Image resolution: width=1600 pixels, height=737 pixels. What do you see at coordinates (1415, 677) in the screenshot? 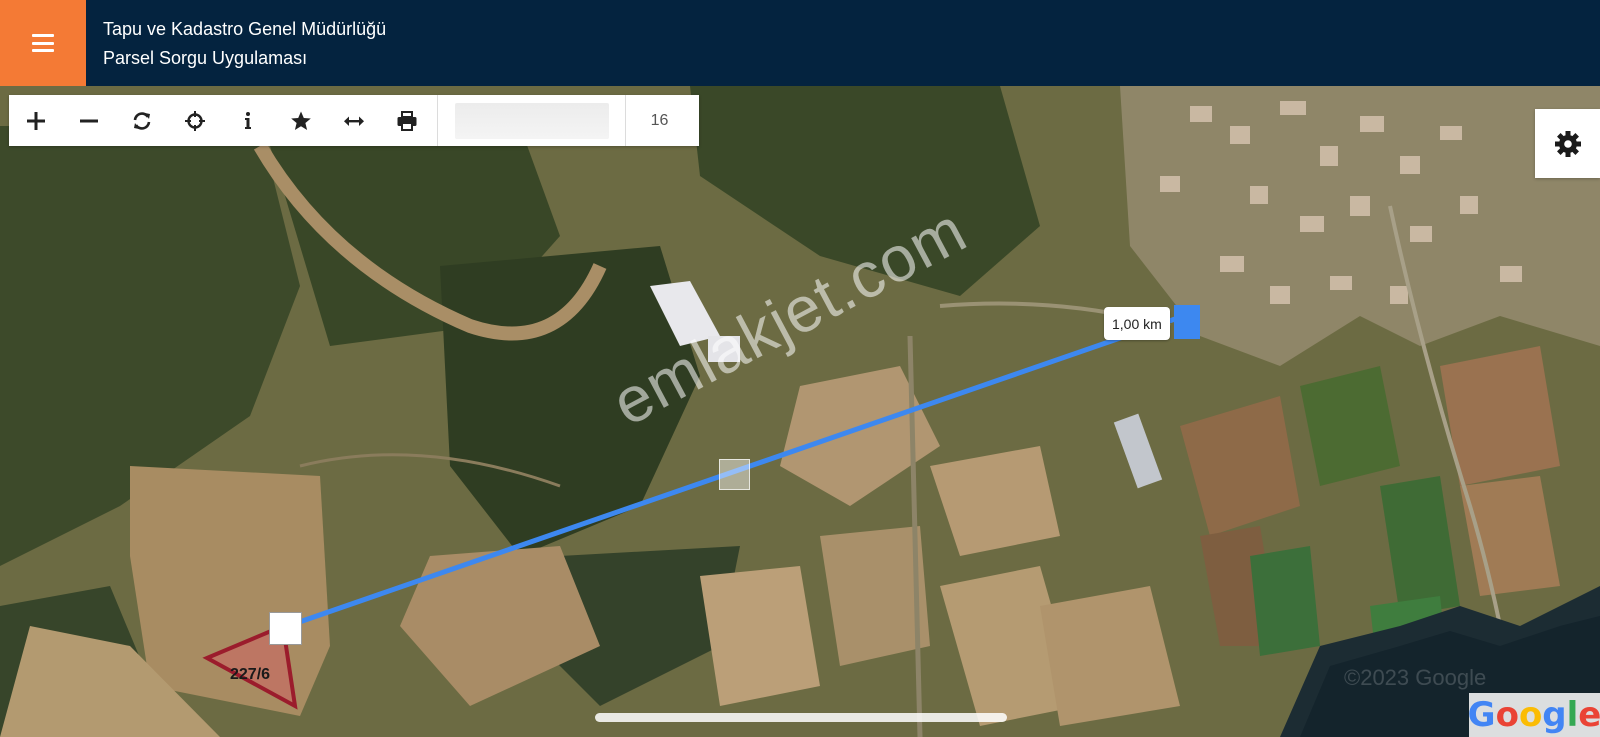
I see `map-copyright: ©2023 Google` at bounding box center [1415, 677].